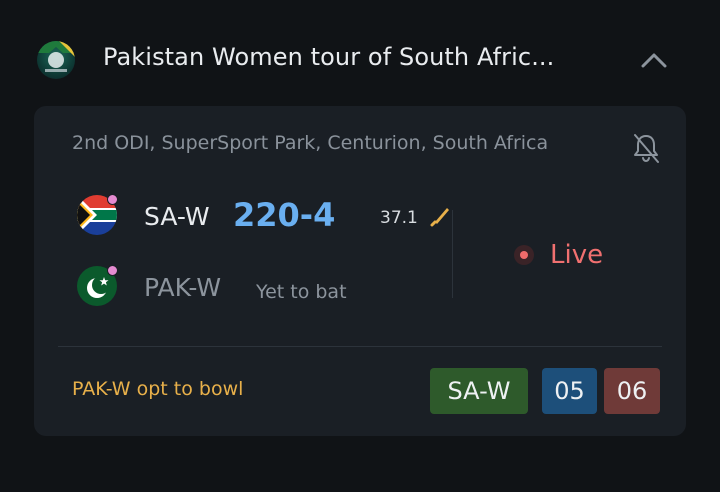  Describe the element at coordinates (360, 346) in the screenshot. I see `horizontal-divider` at that location.